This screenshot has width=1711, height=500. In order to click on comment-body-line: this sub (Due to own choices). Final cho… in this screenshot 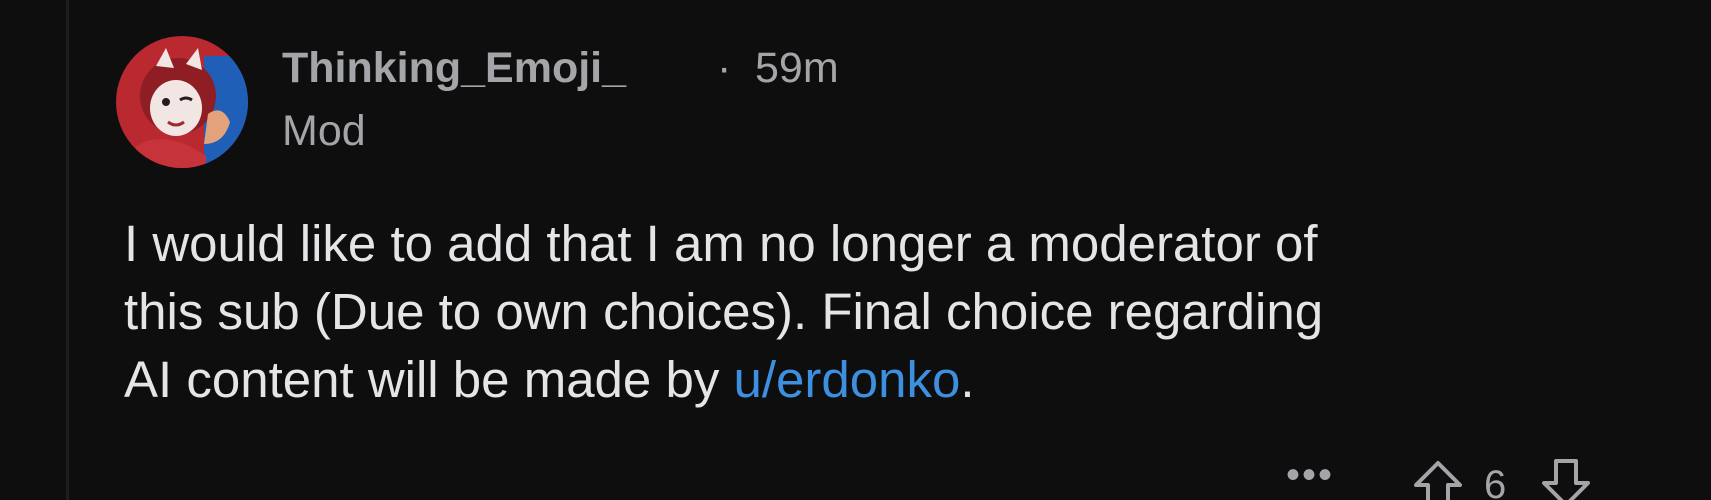, I will do `click(724, 311)`.